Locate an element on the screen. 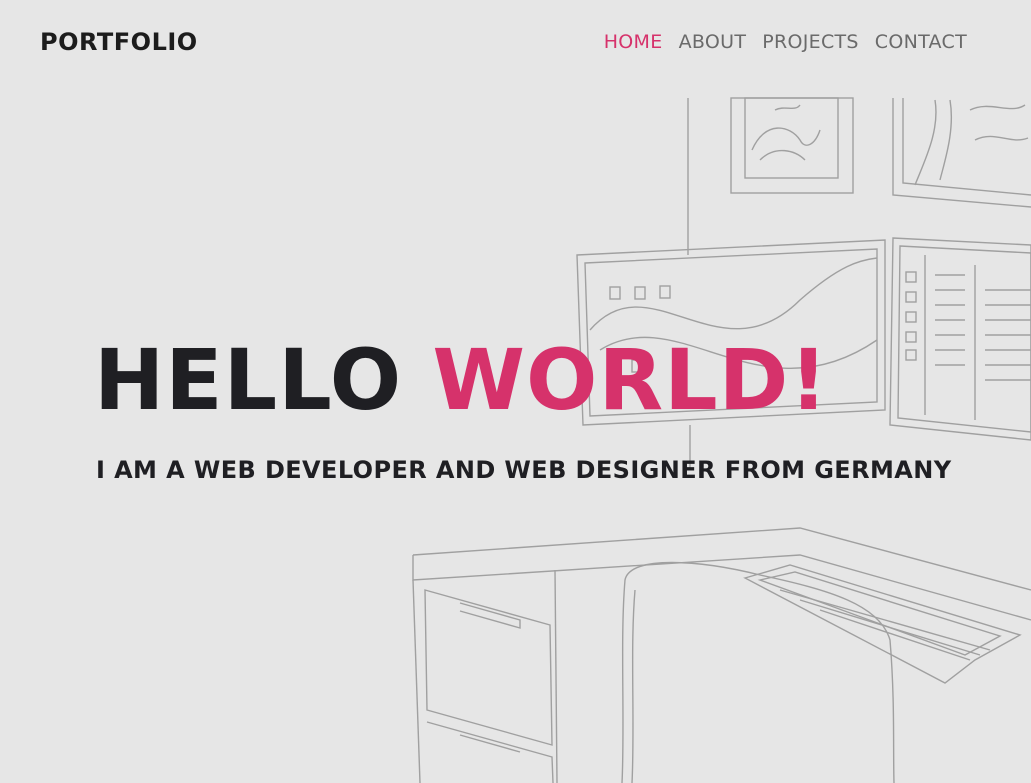 This screenshot has height=783, width=1031. nav-projects-link: PROJECTS is located at coordinates (810, 42).